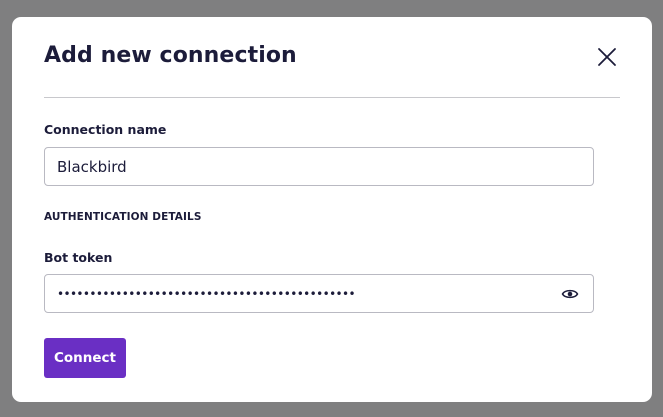  Describe the element at coordinates (78, 257) in the screenshot. I see `bot-token-label: Bot token` at that location.